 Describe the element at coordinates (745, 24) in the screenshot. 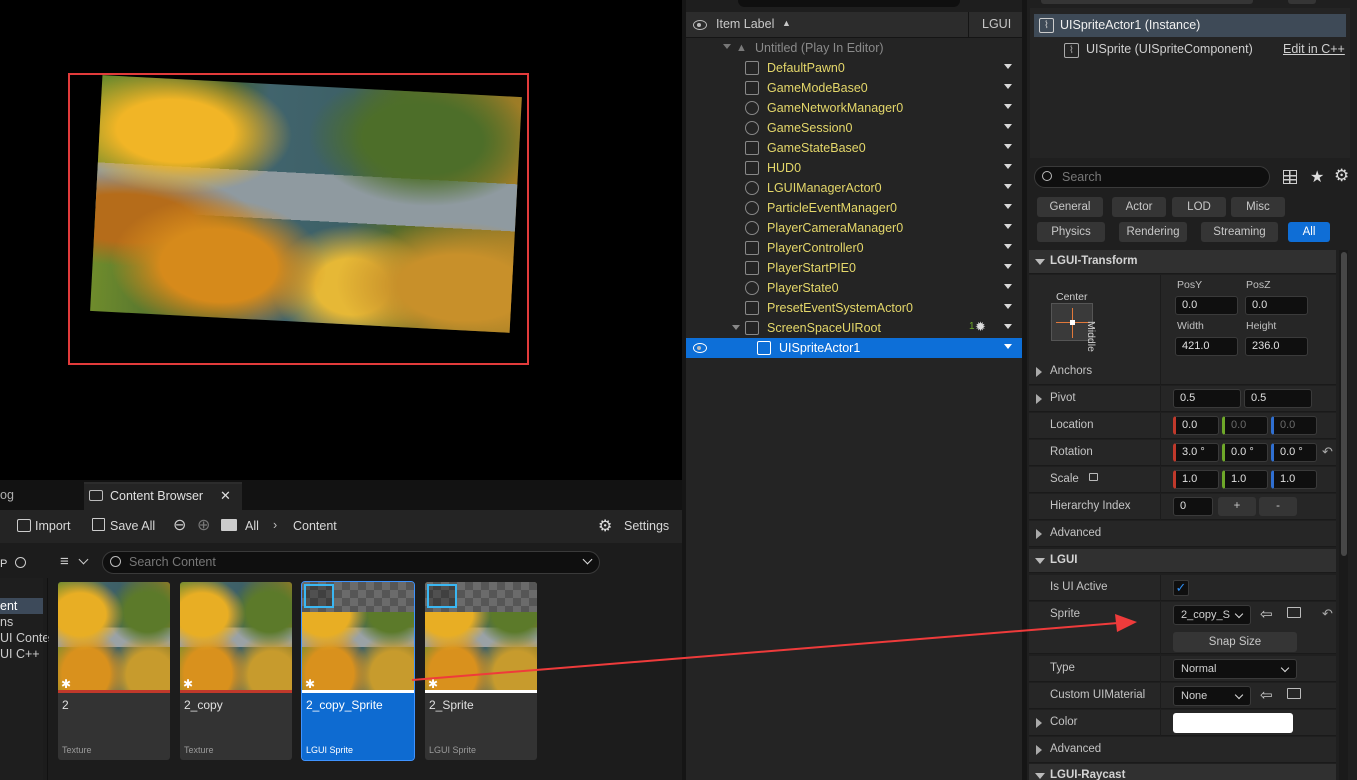

I see `item-label-header: Item Label` at that location.